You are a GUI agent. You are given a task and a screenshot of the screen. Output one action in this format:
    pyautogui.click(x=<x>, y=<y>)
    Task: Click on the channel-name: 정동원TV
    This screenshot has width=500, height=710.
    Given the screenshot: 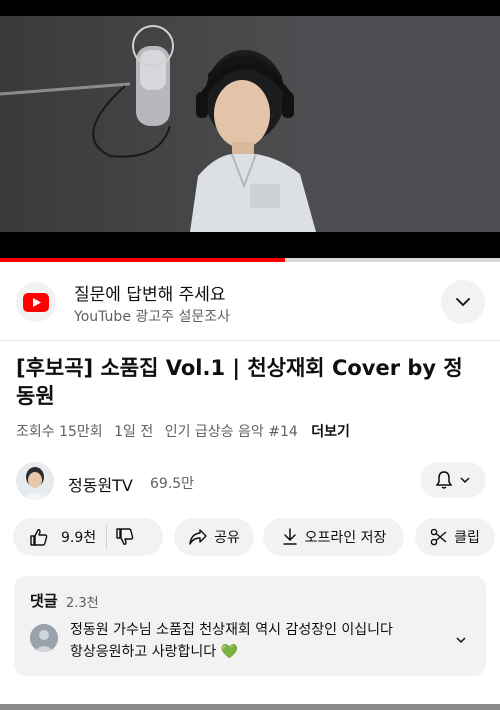 What is the action you would take?
    pyautogui.click(x=100, y=484)
    